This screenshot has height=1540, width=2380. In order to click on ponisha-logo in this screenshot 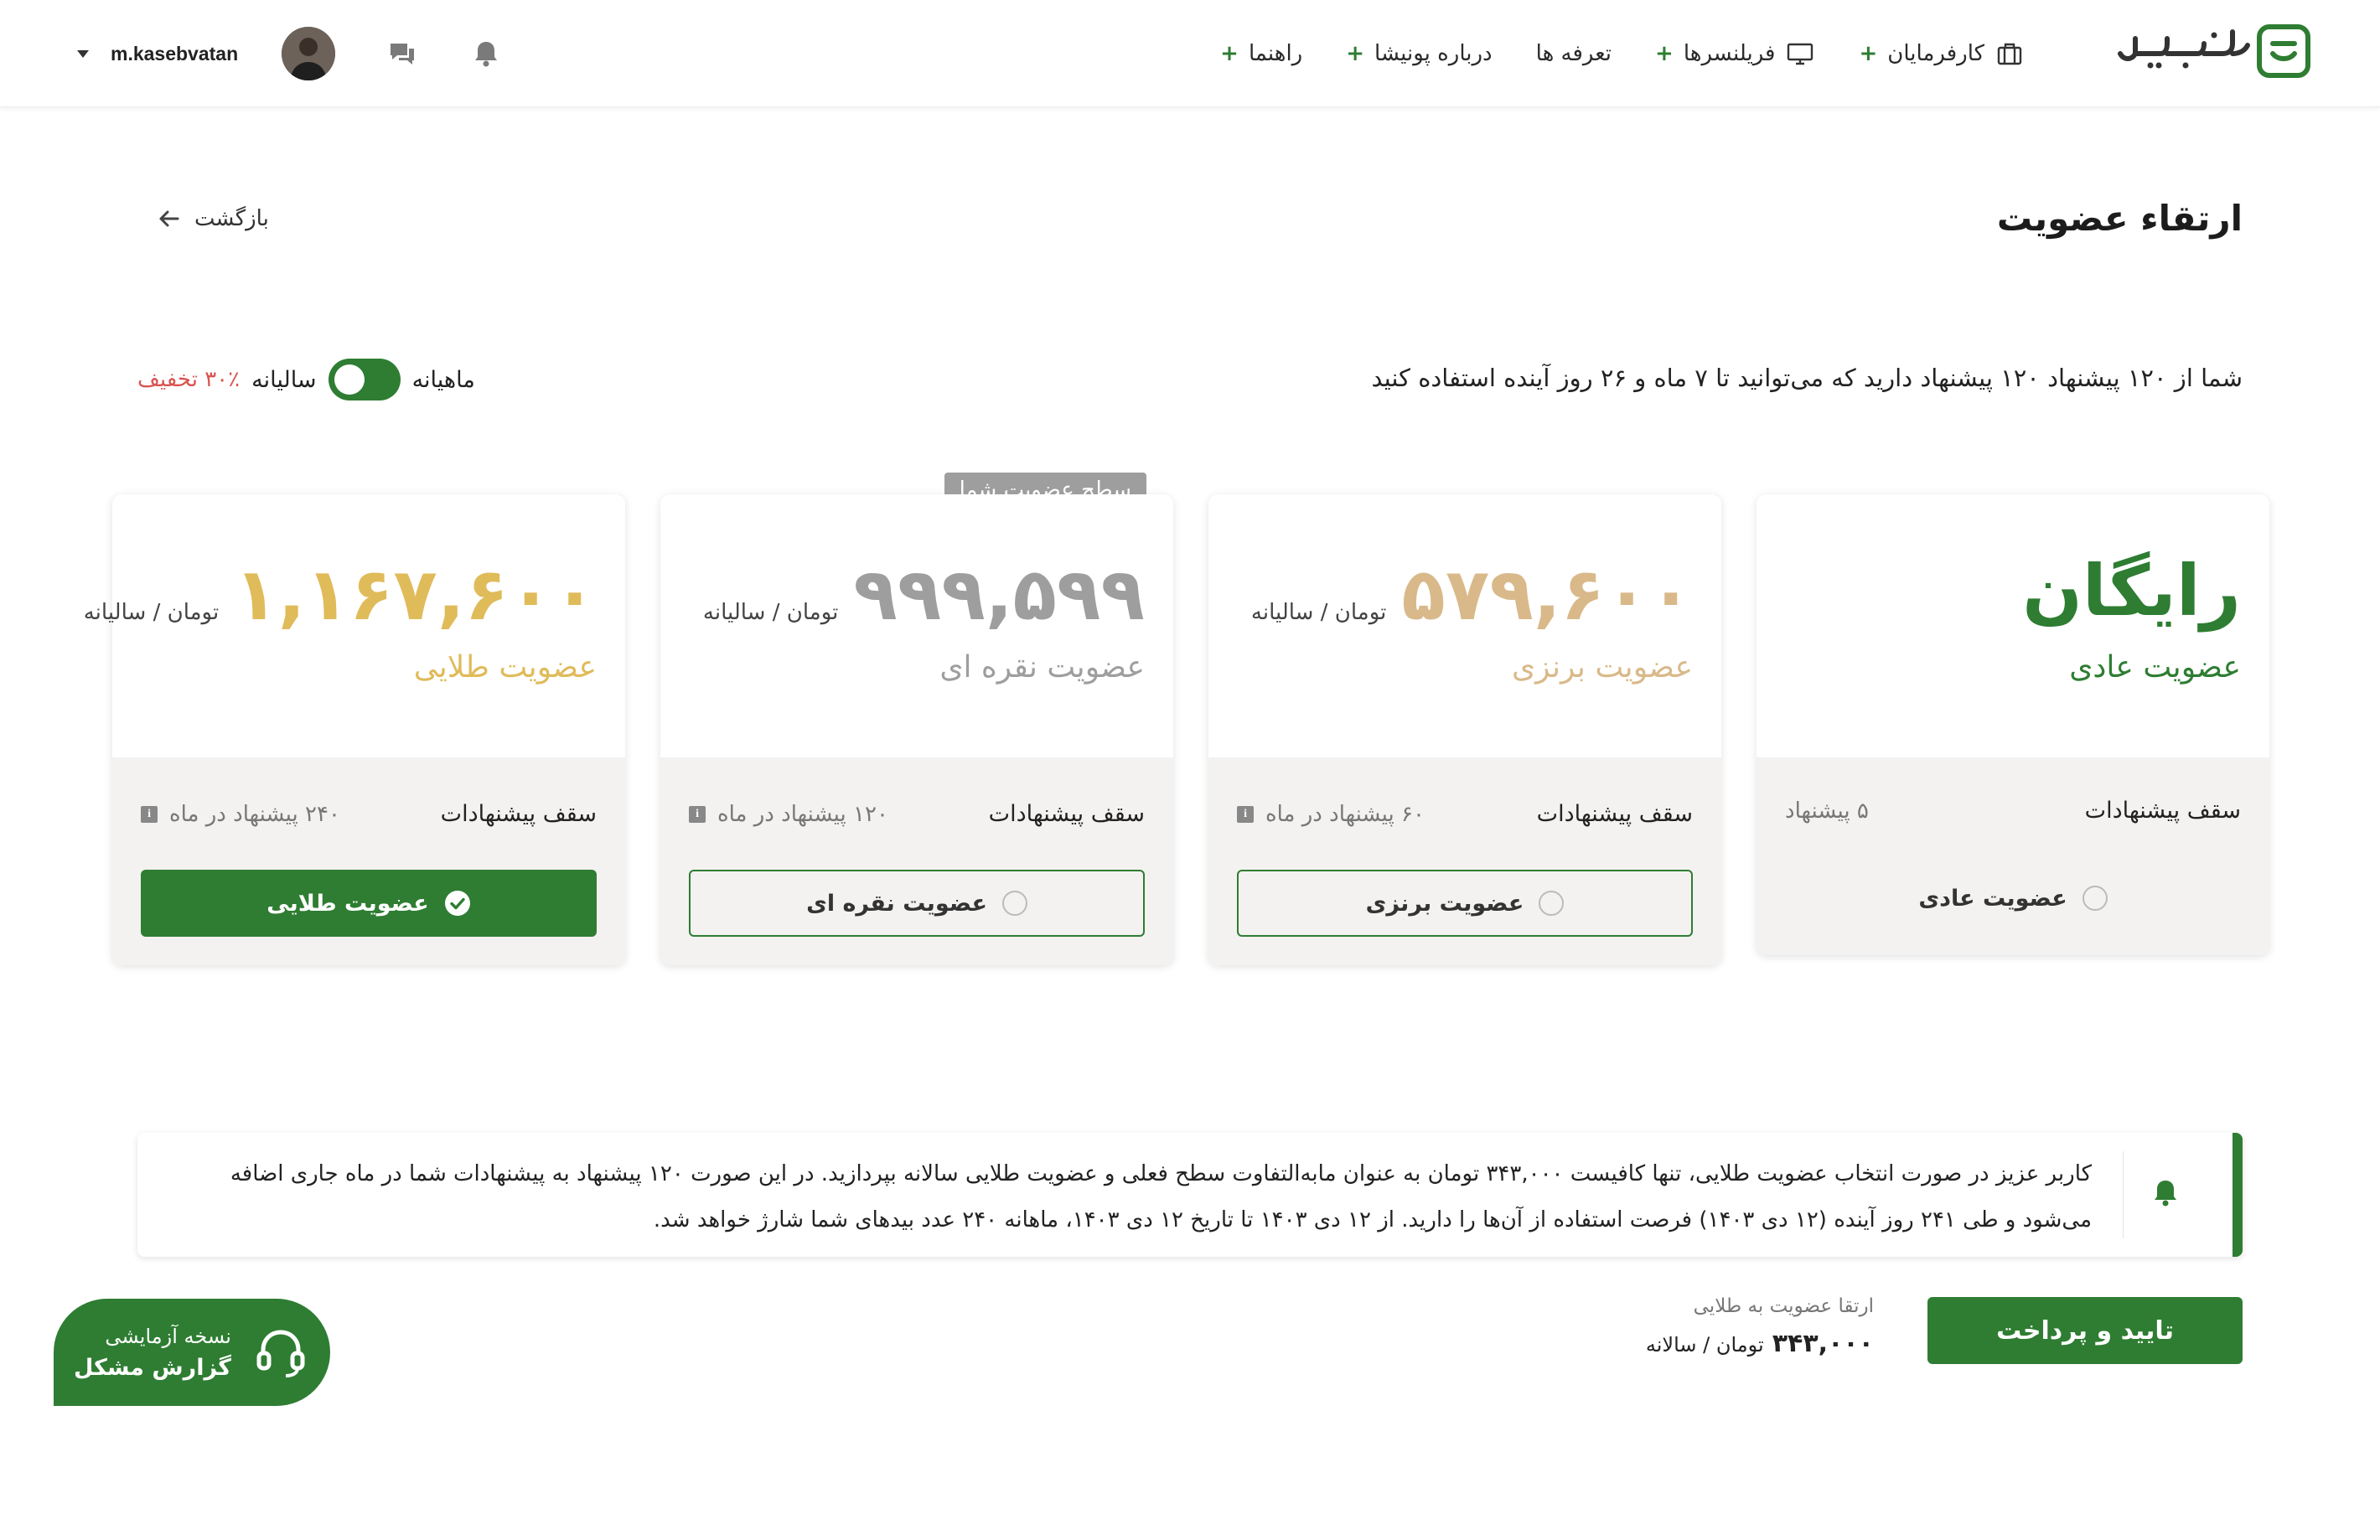, I will do `click(2216, 52)`.